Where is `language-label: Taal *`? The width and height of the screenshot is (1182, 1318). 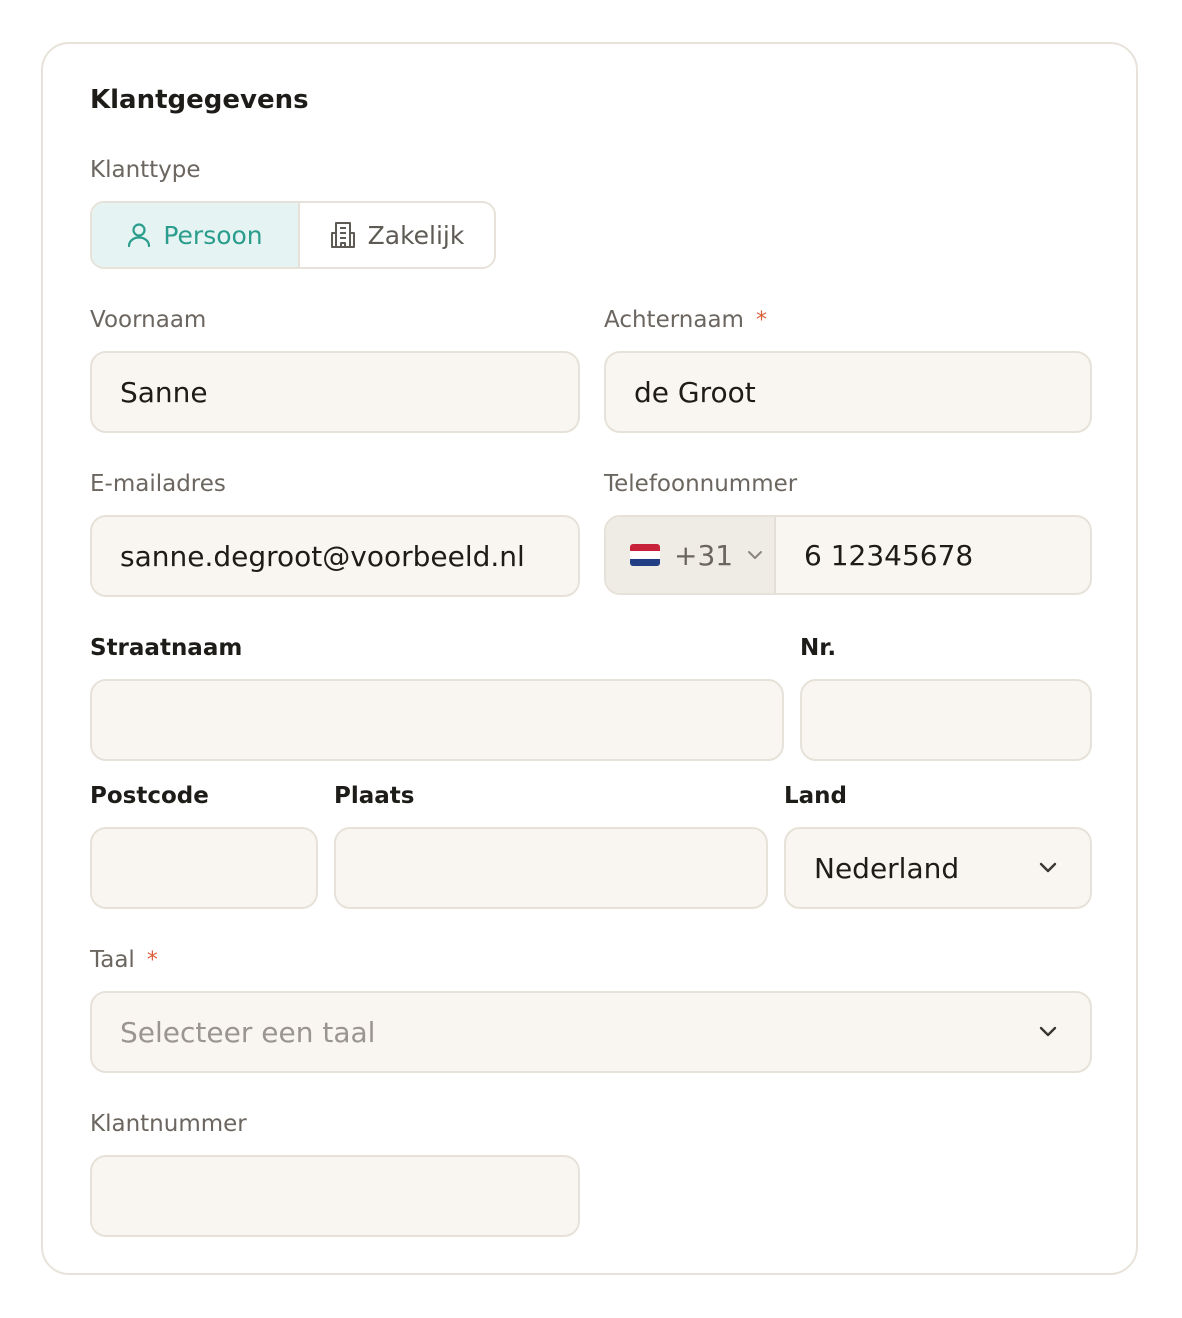
language-label: Taal * is located at coordinates (124, 960).